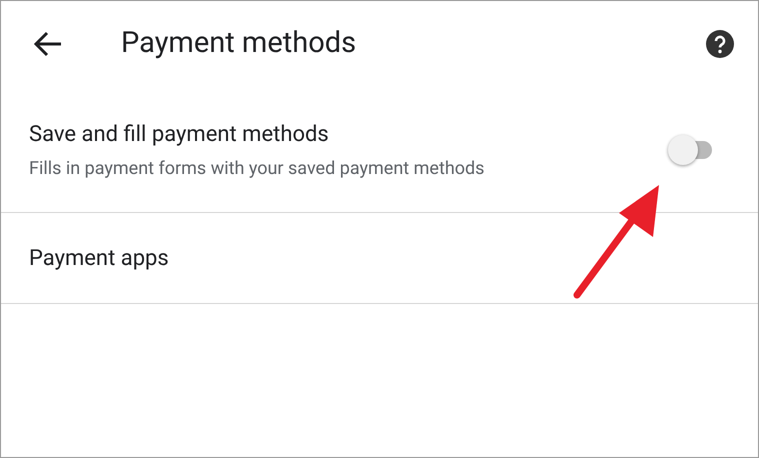  I want to click on toggle-switch, so click(691, 149).